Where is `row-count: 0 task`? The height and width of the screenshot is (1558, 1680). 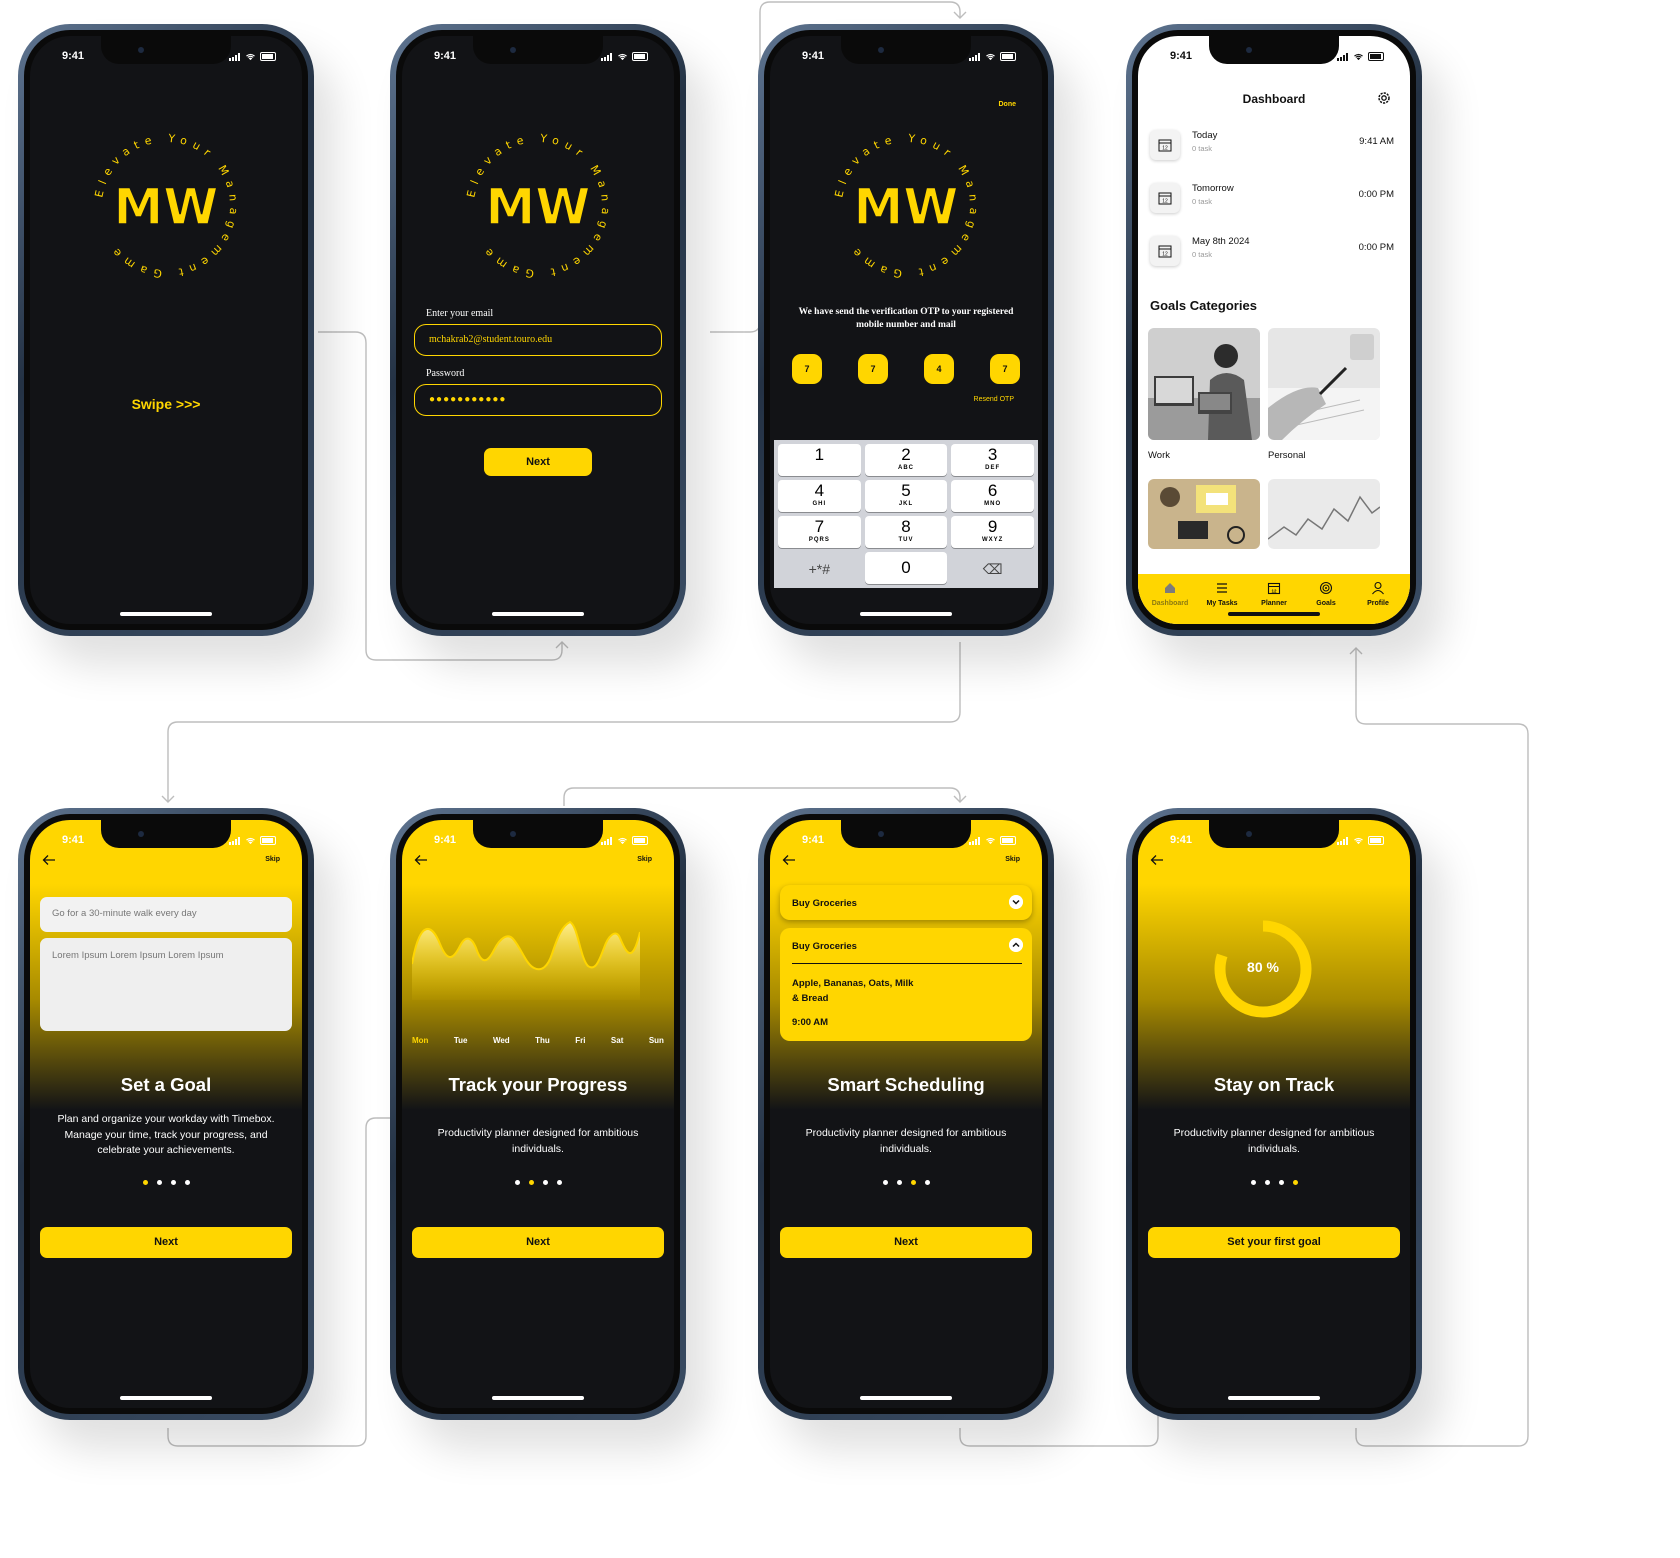
row-count: 0 task is located at coordinates (1202, 201).